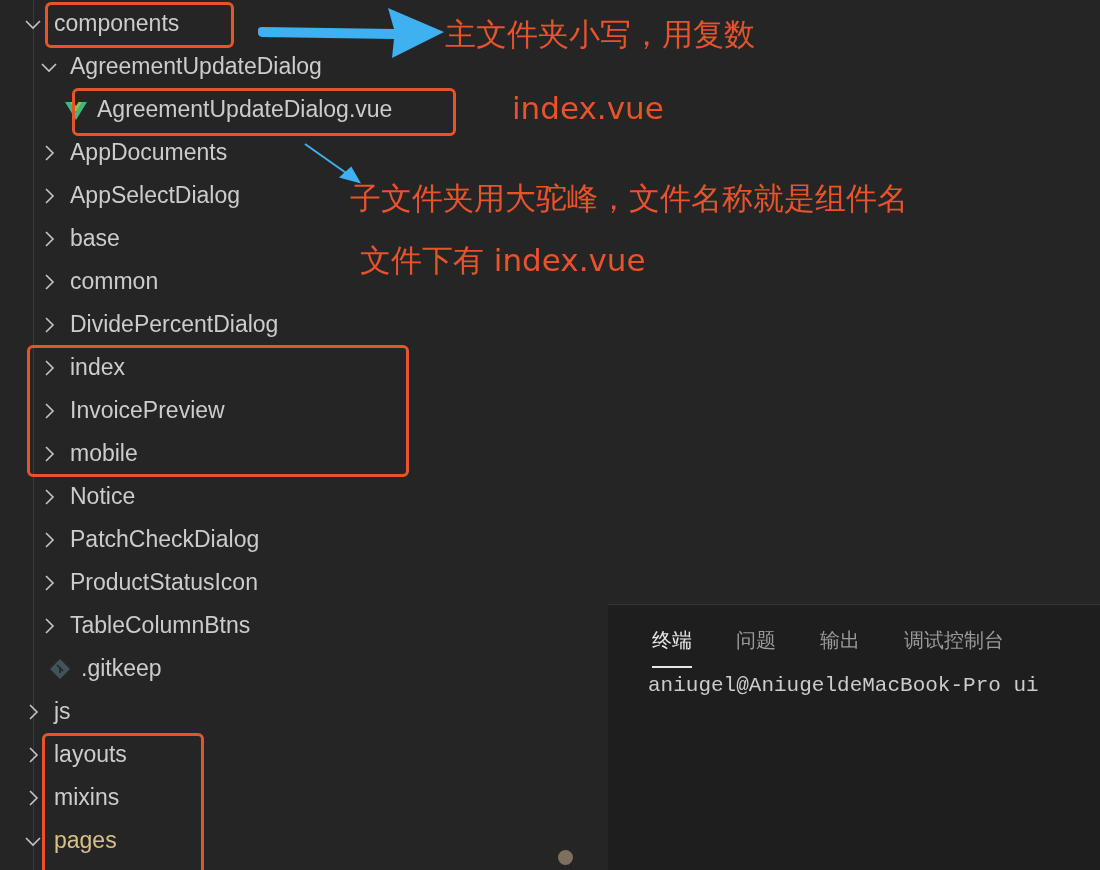  I want to click on folder-name: pages, so click(85, 840).